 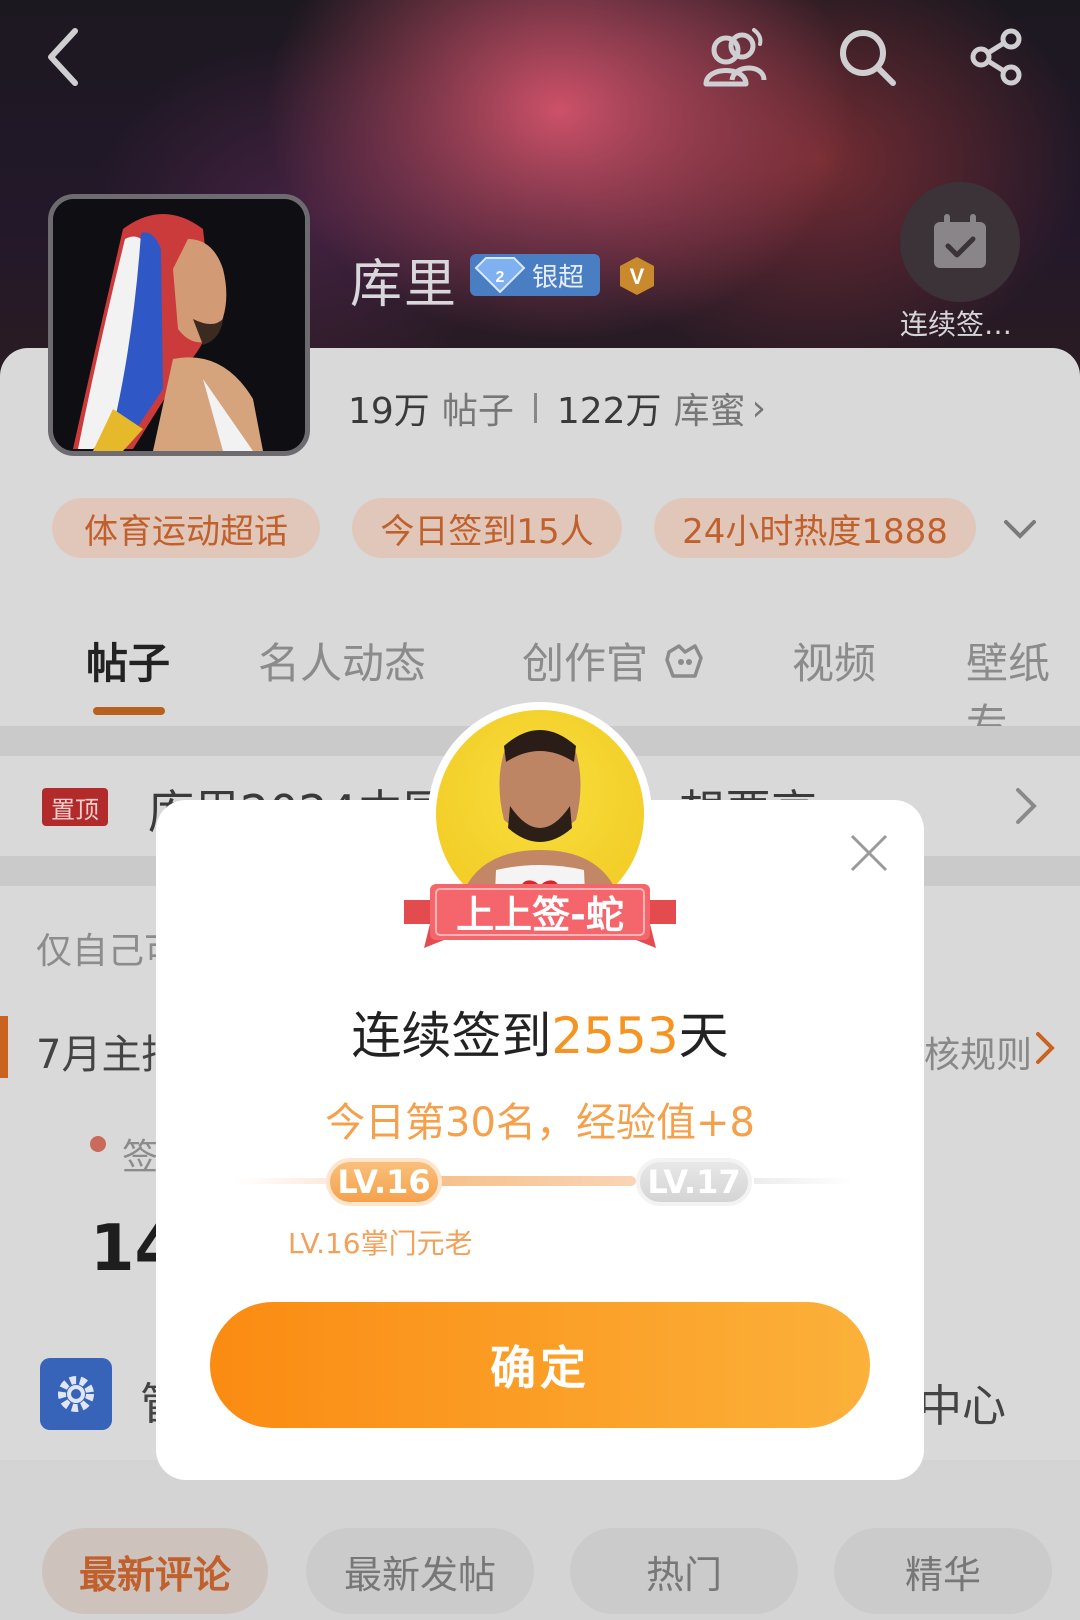 What do you see at coordinates (380, 1243) in the screenshot?
I see `level-title: LV.16掌门元老` at bounding box center [380, 1243].